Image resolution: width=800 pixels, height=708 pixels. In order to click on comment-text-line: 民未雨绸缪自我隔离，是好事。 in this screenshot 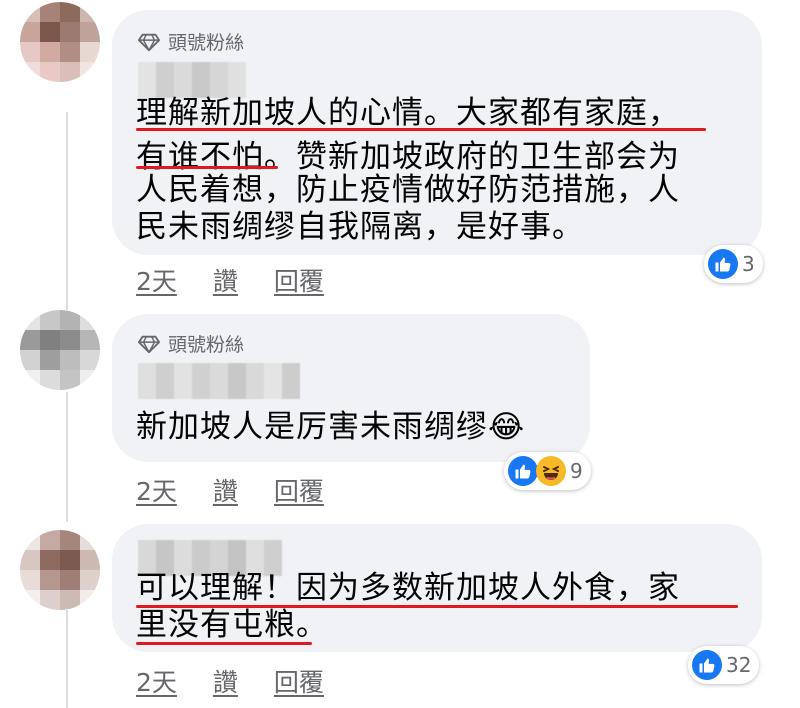, I will do `click(360, 227)`.